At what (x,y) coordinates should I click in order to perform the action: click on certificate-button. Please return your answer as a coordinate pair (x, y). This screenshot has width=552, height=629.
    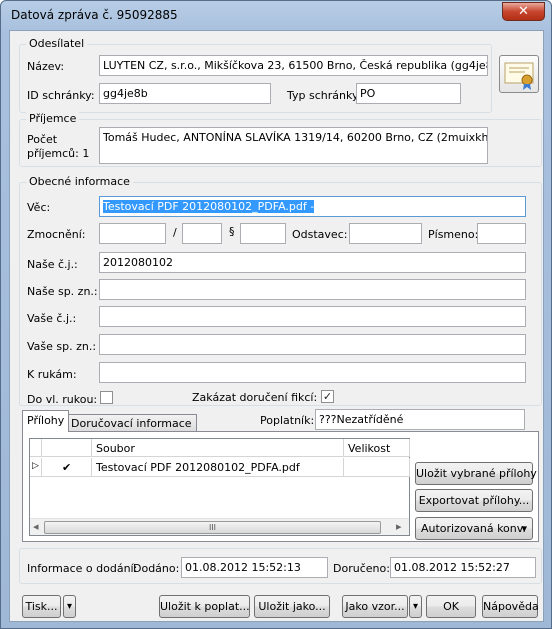
    Looking at the image, I should click on (519, 74).